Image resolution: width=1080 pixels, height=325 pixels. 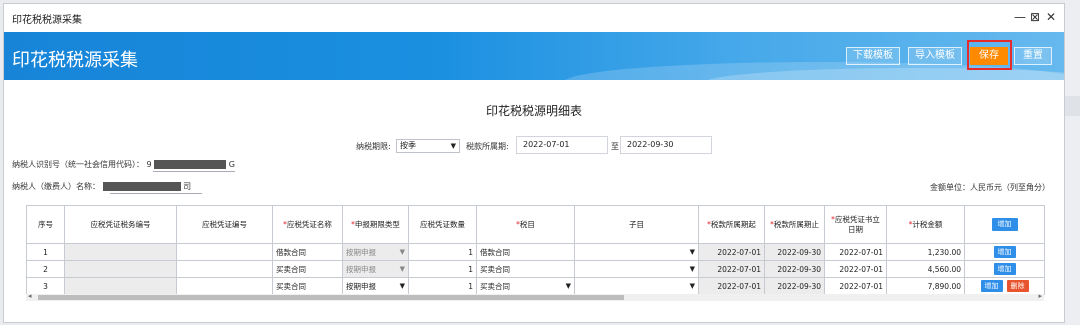 What do you see at coordinates (149, 164) in the screenshot?
I see `taxpayer-id-prefix: 9` at bounding box center [149, 164].